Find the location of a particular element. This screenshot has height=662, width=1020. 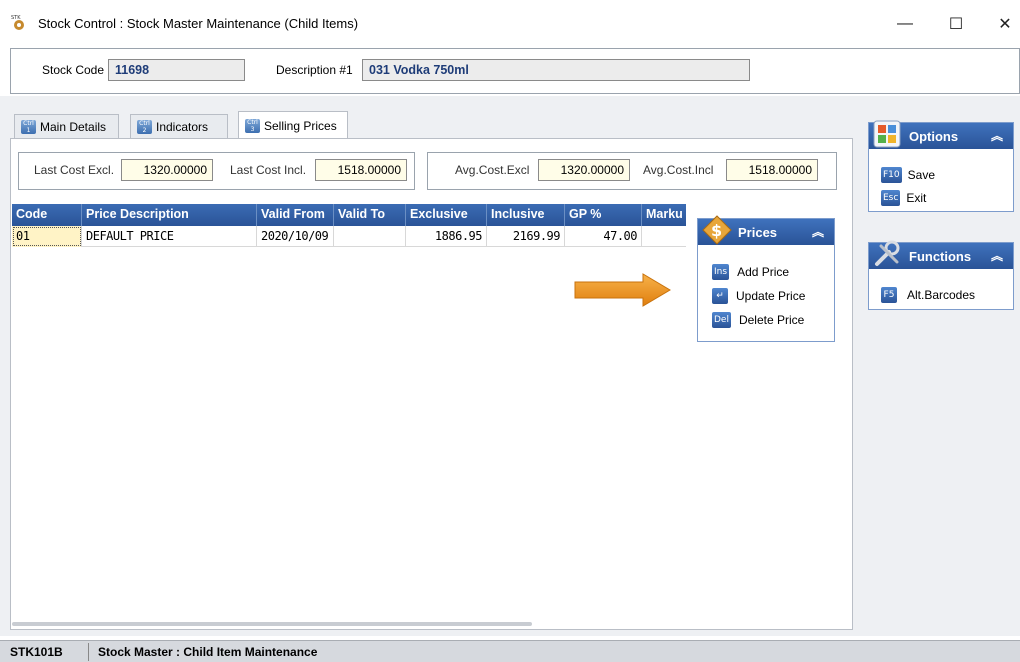

avg-cost-incl-label: Avg.Cost.Incl is located at coordinates (678, 170).